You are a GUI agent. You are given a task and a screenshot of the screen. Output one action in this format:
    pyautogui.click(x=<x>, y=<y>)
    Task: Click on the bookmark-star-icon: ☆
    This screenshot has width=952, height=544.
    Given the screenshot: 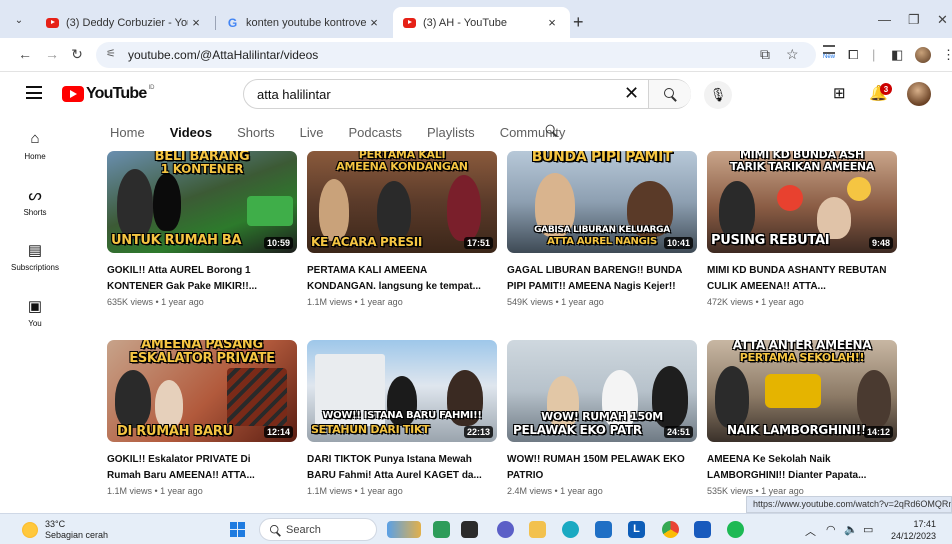 What is the action you would take?
    pyautogui.click(x=792, y=54)
    